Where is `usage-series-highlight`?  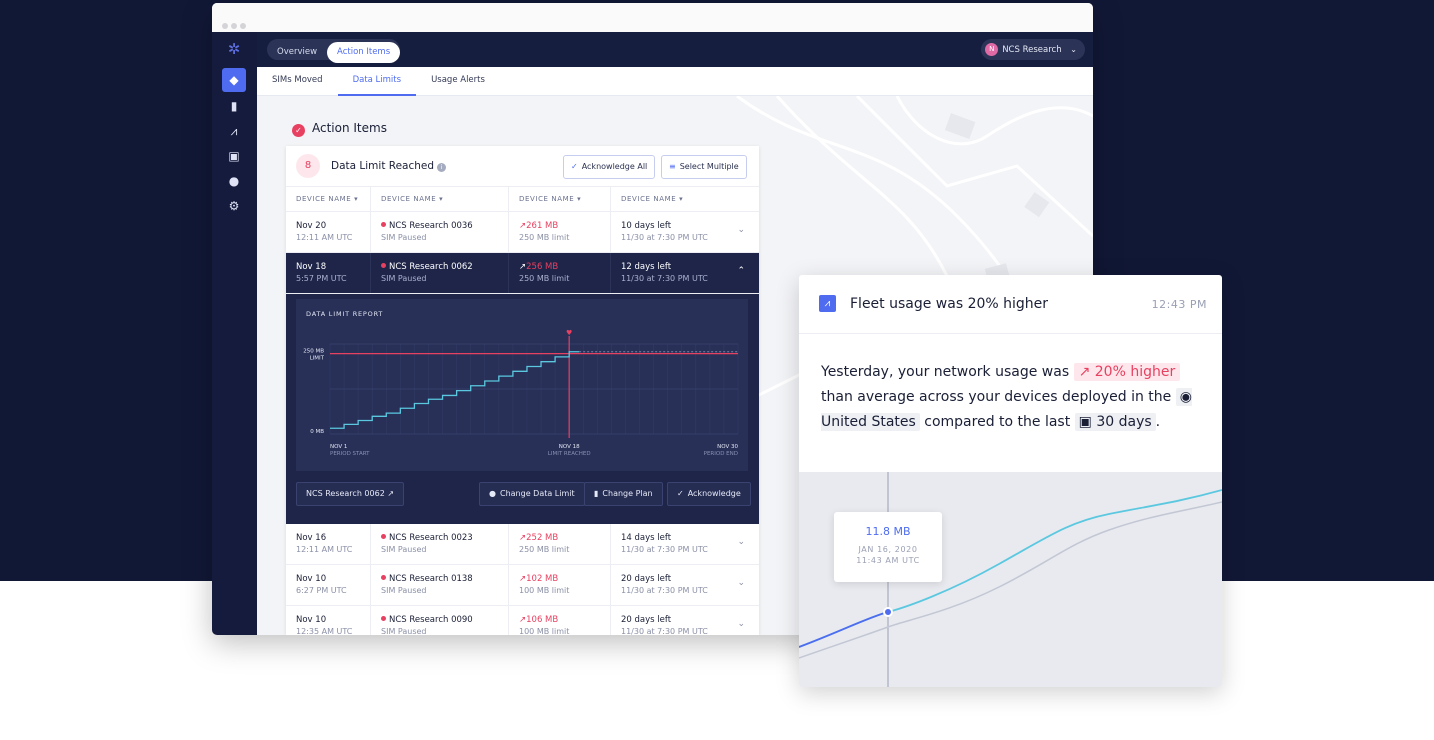
usage-series-highlight is located at coordinates (844, 629).